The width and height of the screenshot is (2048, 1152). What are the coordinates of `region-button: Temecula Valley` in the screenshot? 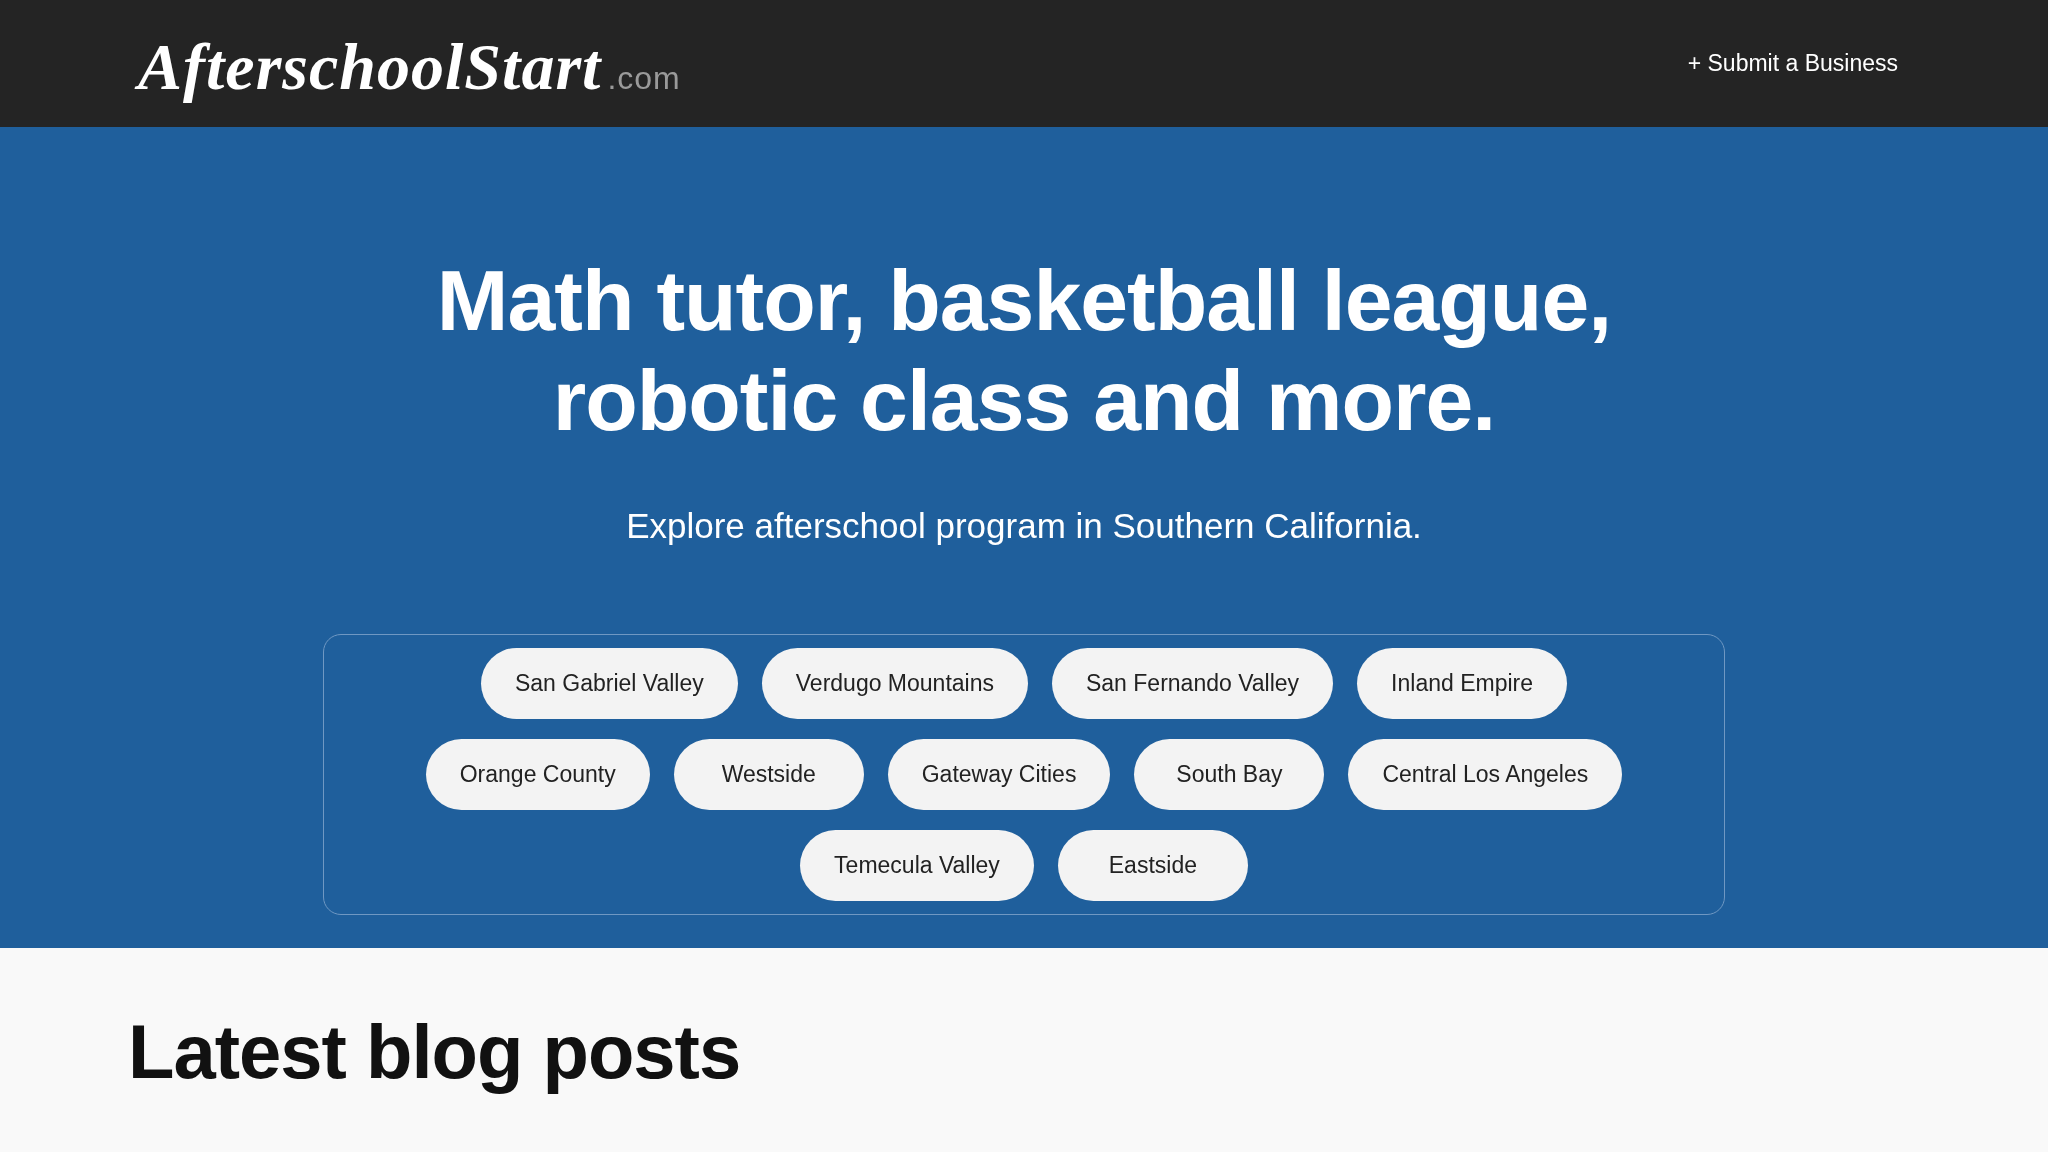 It's located at (917, 865).